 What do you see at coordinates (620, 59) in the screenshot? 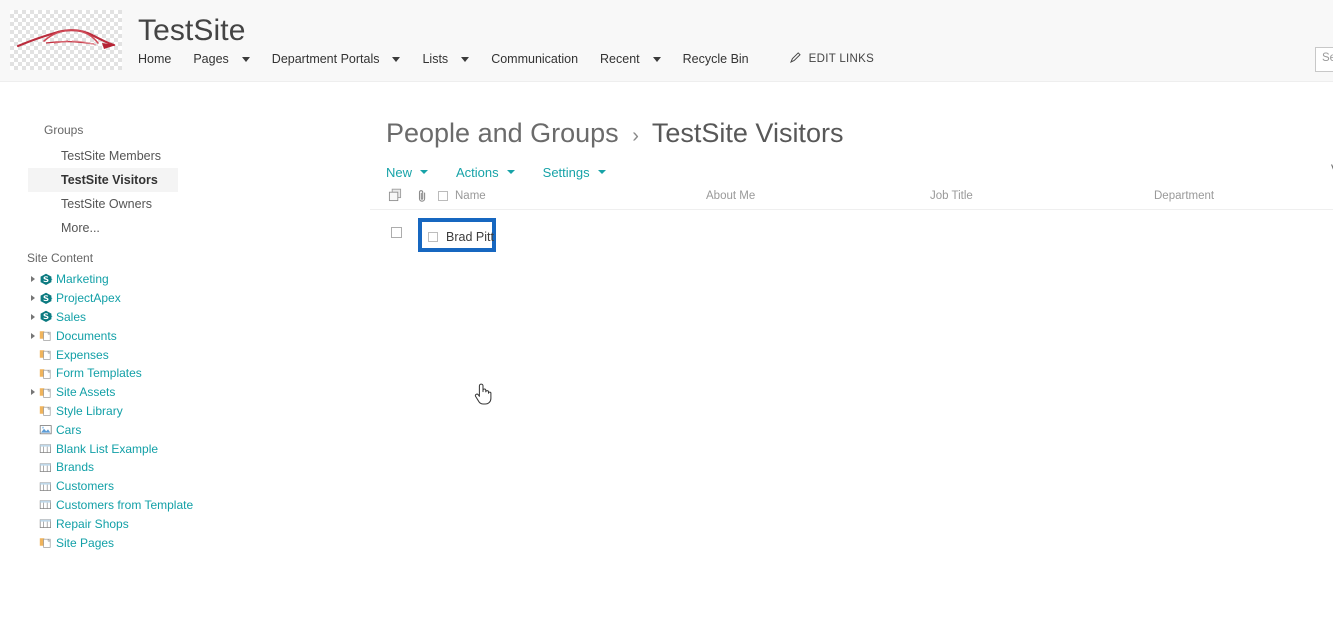
I see `nav-label: Recent` at bounding box center [620, 59].